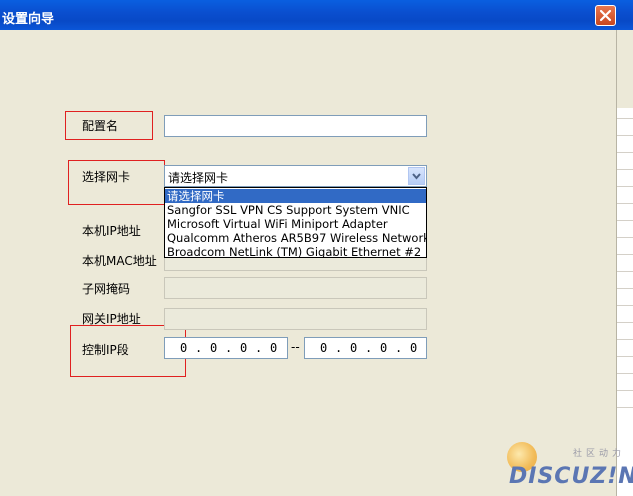  I want to click on nic-label: 选择网卡, so click(106, 177).